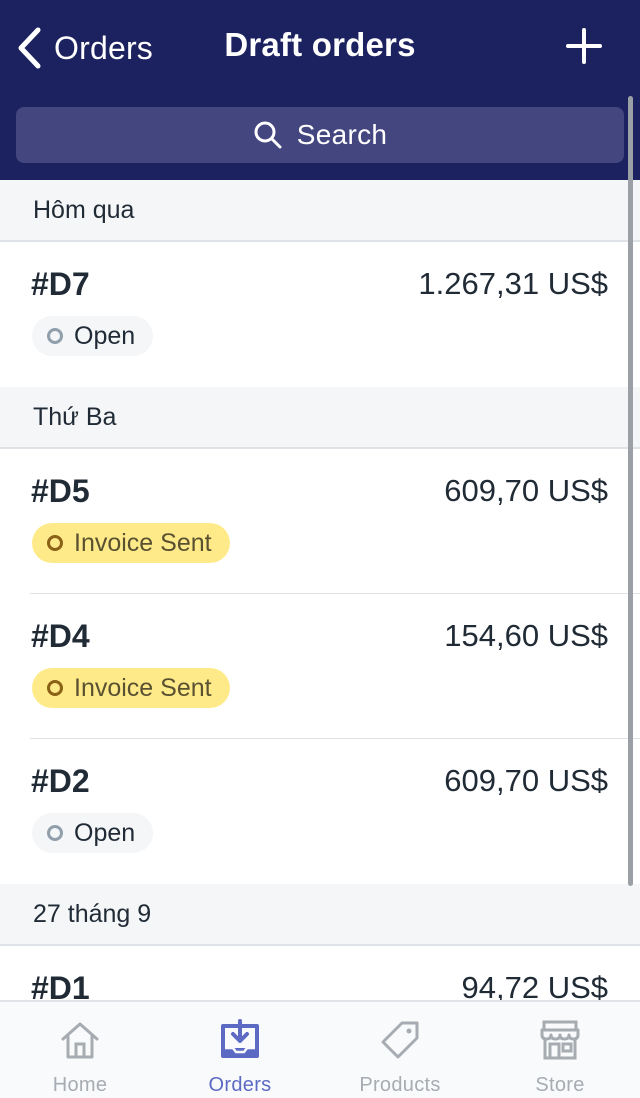 The height and width of the screenshot is (1098, 640). Describe the element at coordinates (526, 635) in the screenshot. I see `order-total: 154,60 US$` at that location.